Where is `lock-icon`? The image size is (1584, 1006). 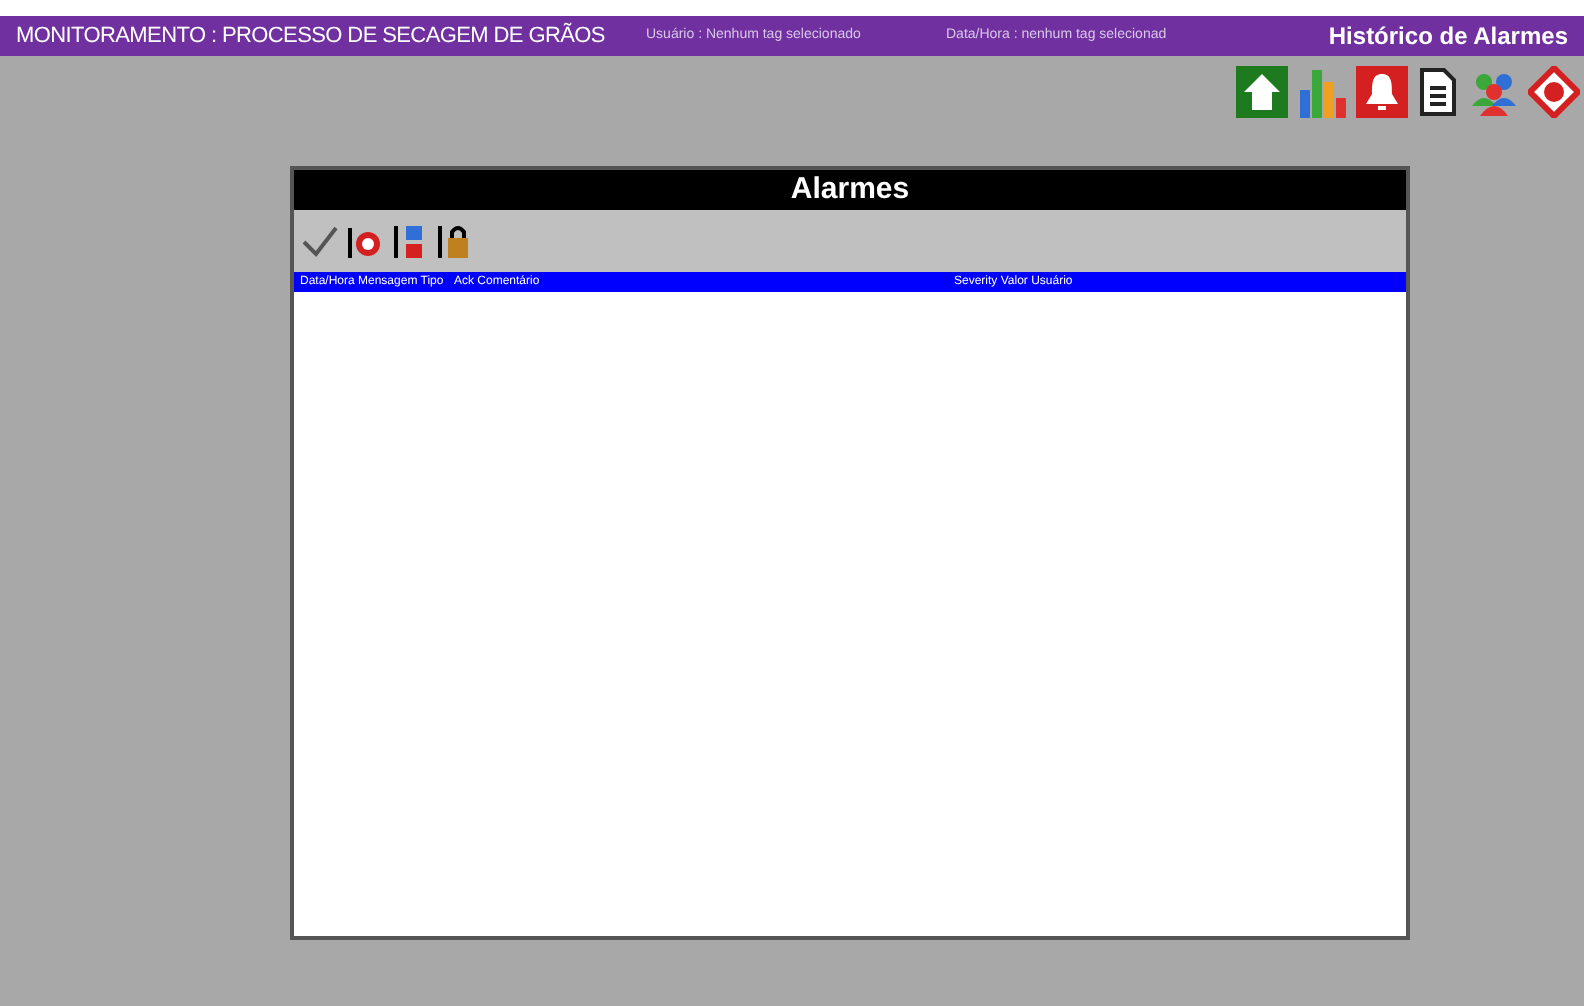
lock-icon is located at coordinates (452, 241).